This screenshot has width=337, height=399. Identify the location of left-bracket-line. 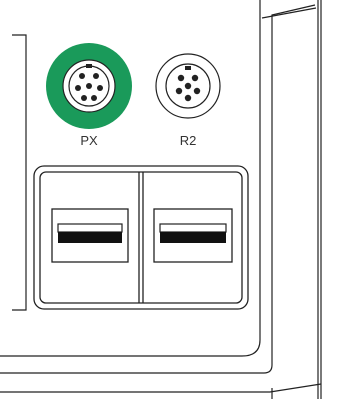
(19, 172).